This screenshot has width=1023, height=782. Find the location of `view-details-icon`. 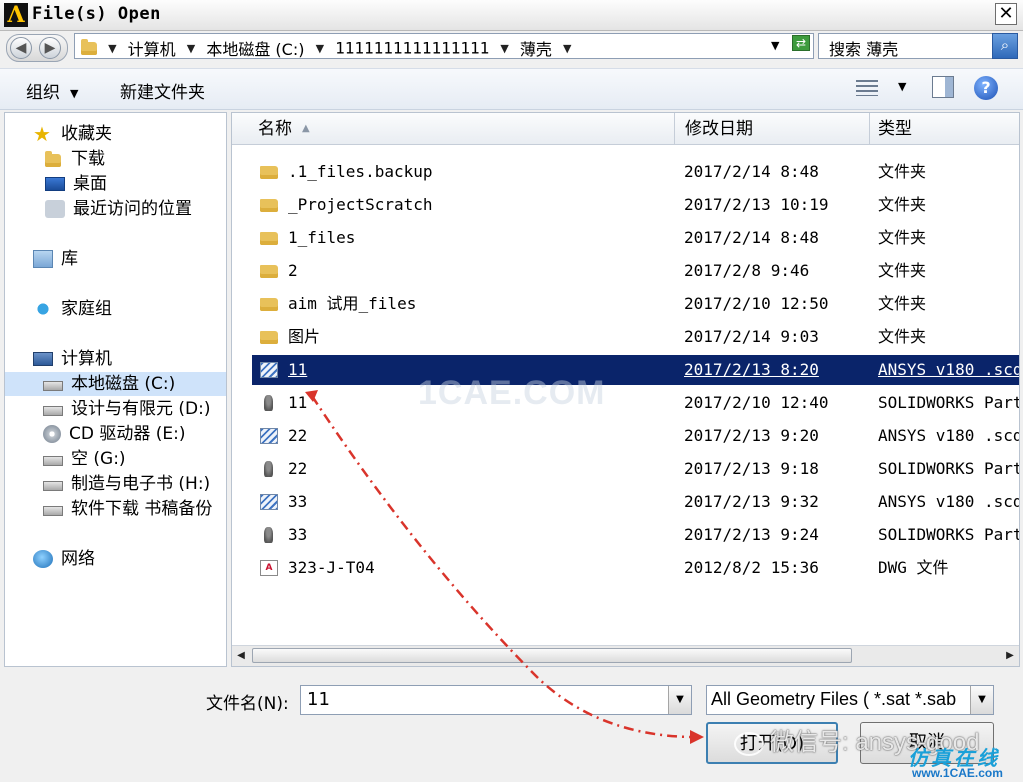

view-details-icon is located at coordinates (867, 88).